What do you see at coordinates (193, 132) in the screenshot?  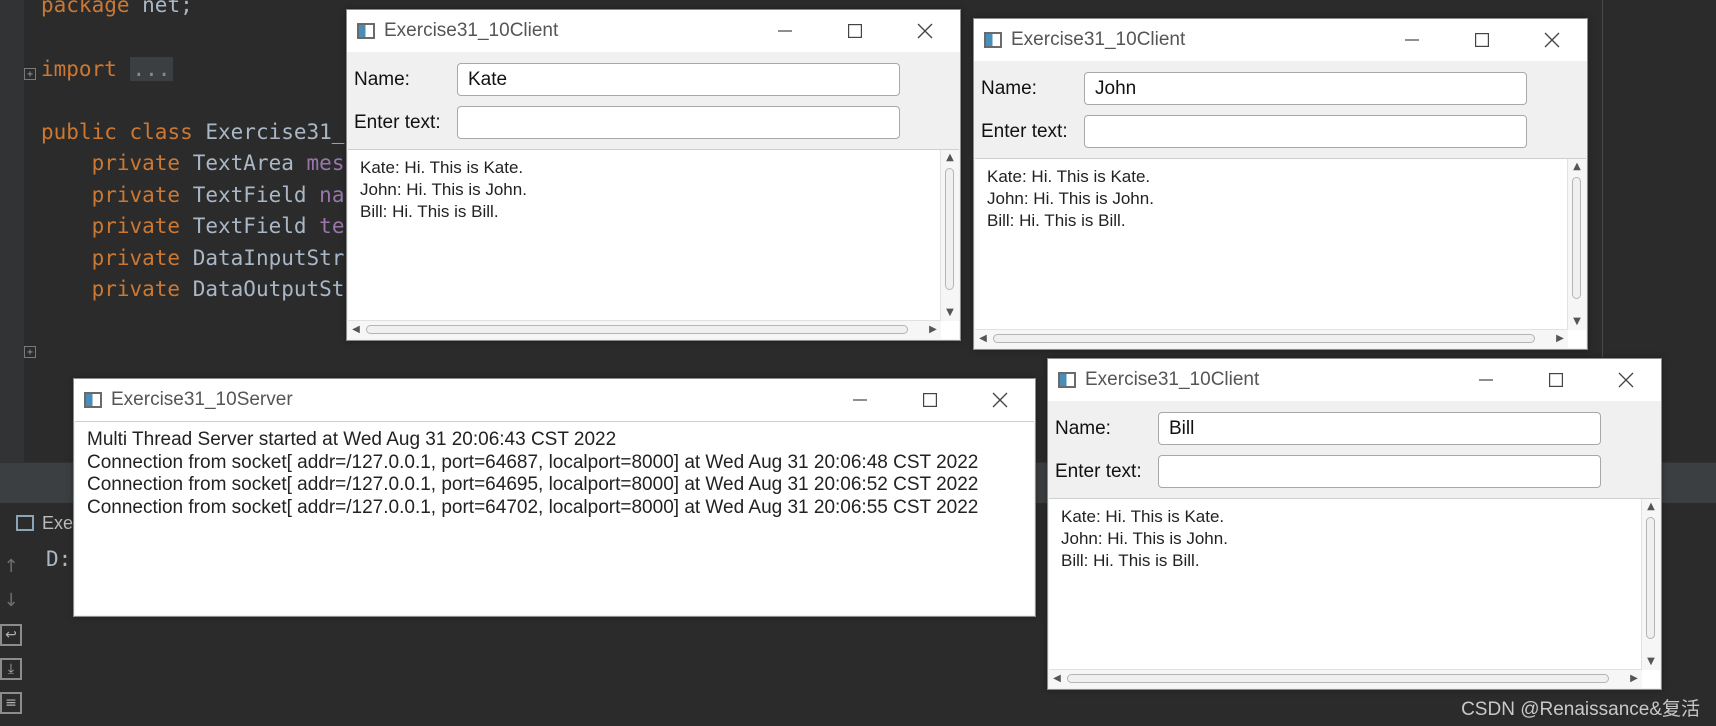 I see `code-line-class: public class Exercise31_` at bounding box center [193, 132].